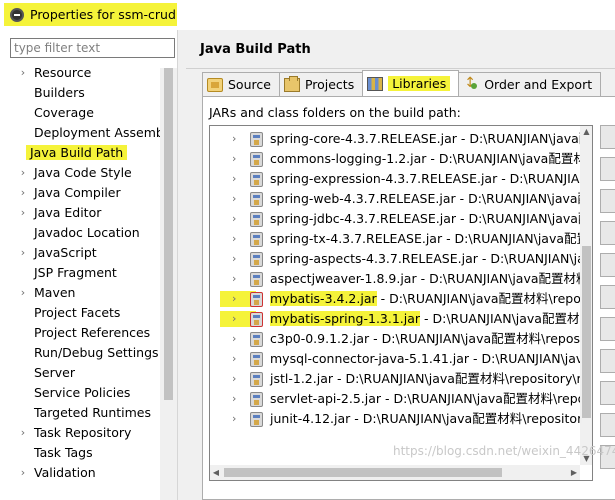 The height and width of the screenshot is (500, 615). What do you see at coordinates (80, 233) in the screenshot?
I see `nav-item: Javadoc Location` at bounding box center [80, 233].